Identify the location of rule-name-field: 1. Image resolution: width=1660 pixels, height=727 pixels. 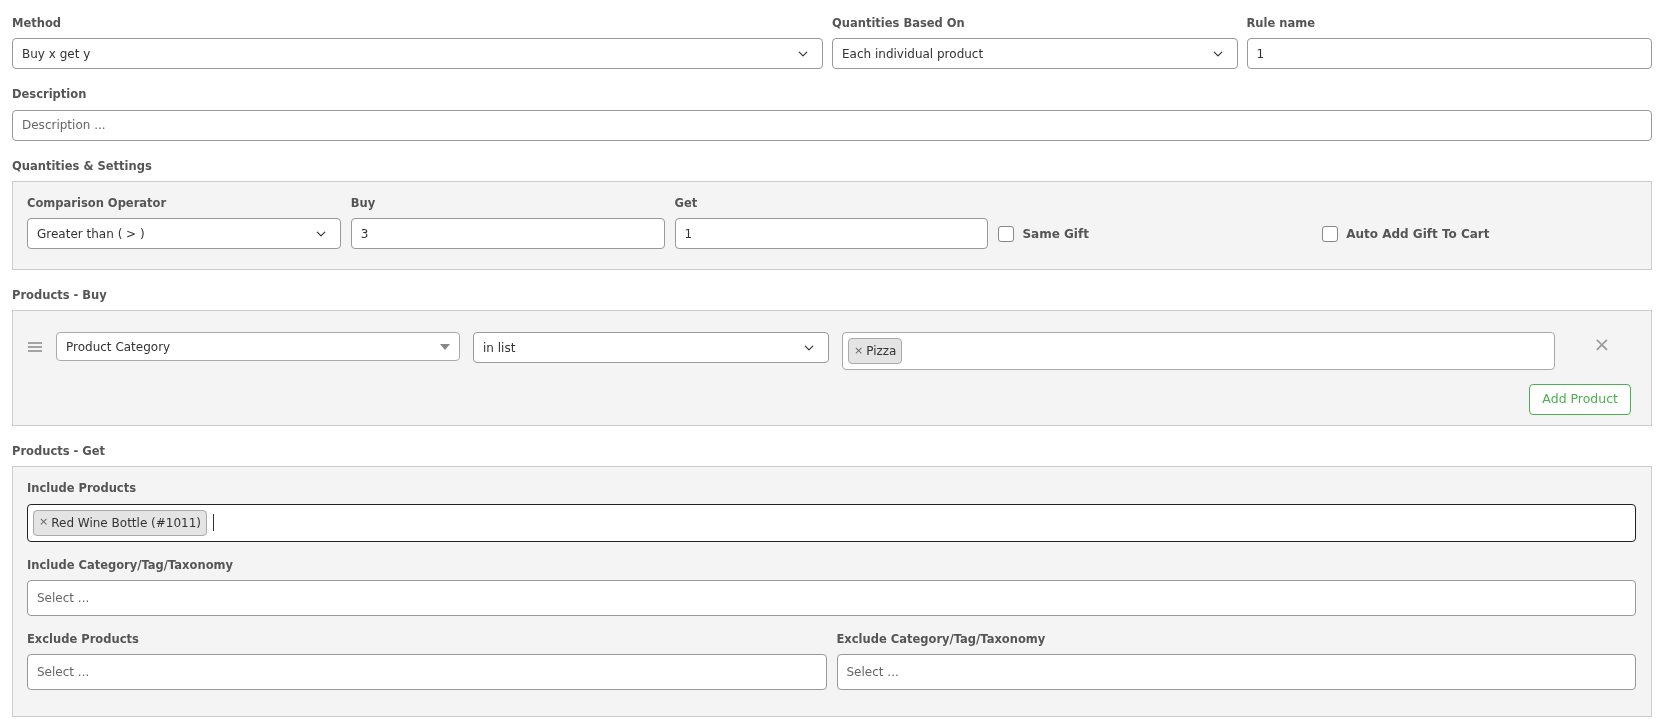
(1449, 54).